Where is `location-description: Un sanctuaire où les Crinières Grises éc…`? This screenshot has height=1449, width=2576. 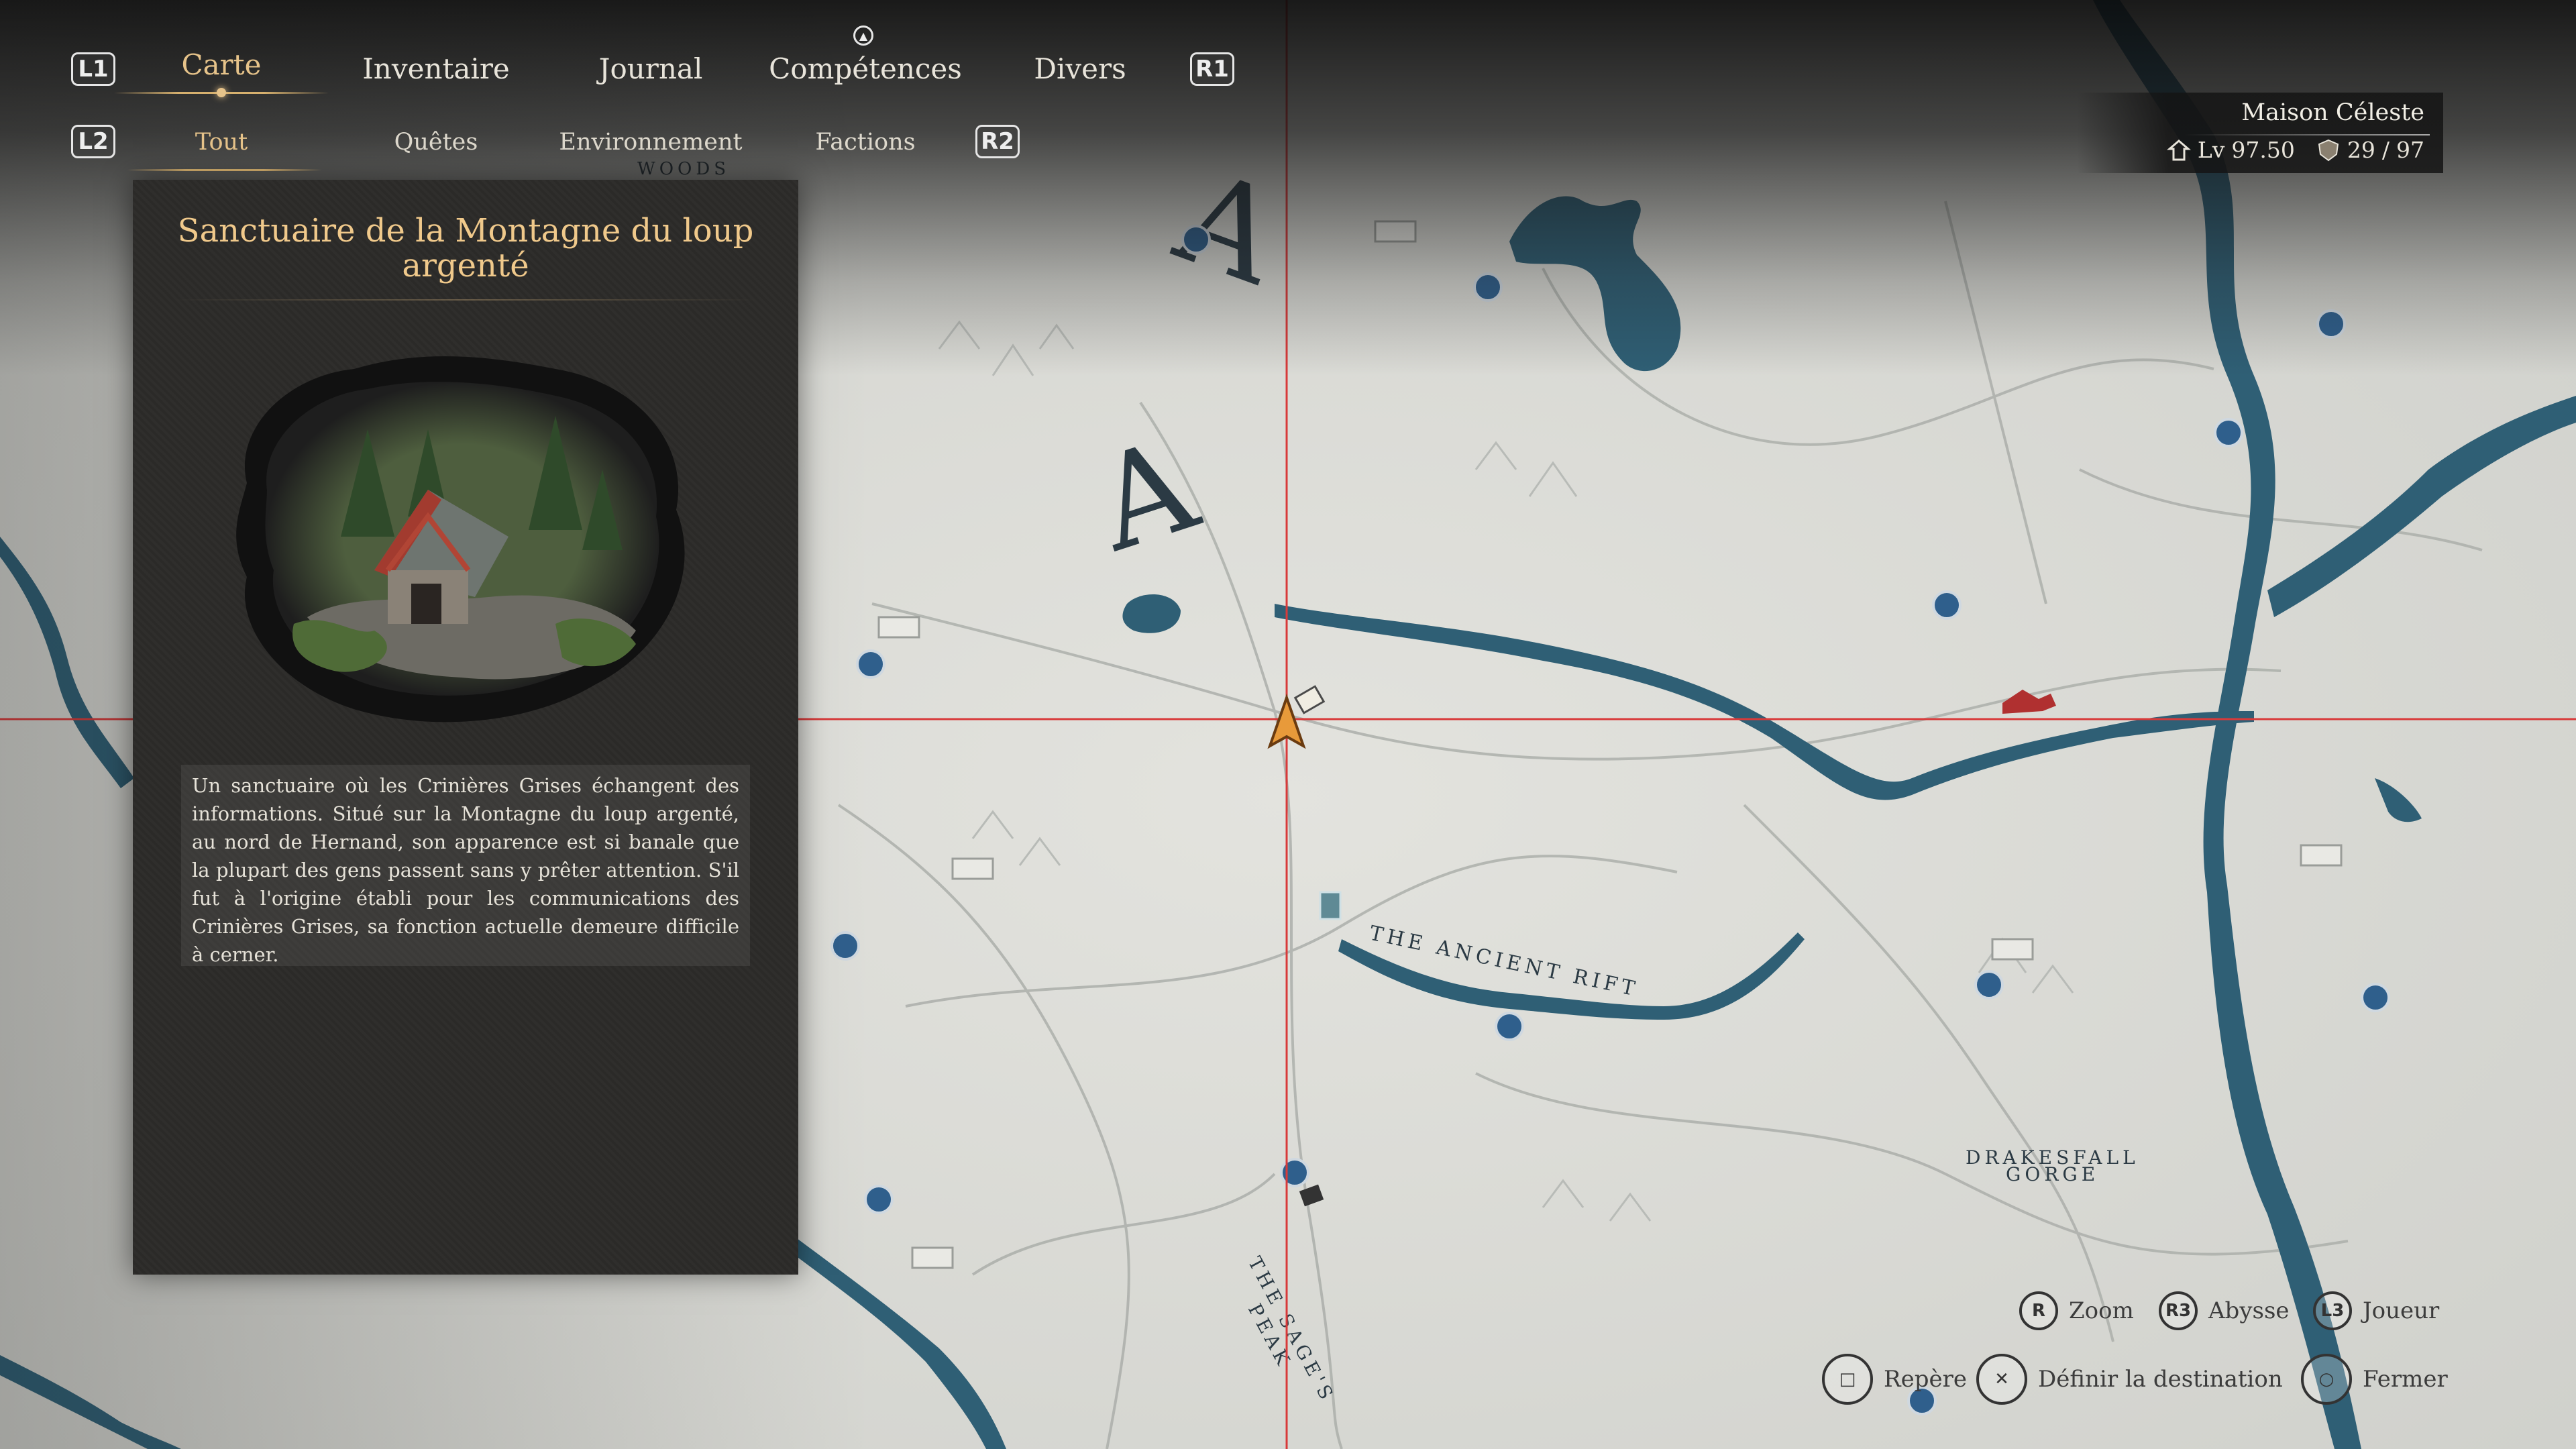 location-description: Un sanctuaire où les Crinières Grises éc… is located at coordinates (465, 870).